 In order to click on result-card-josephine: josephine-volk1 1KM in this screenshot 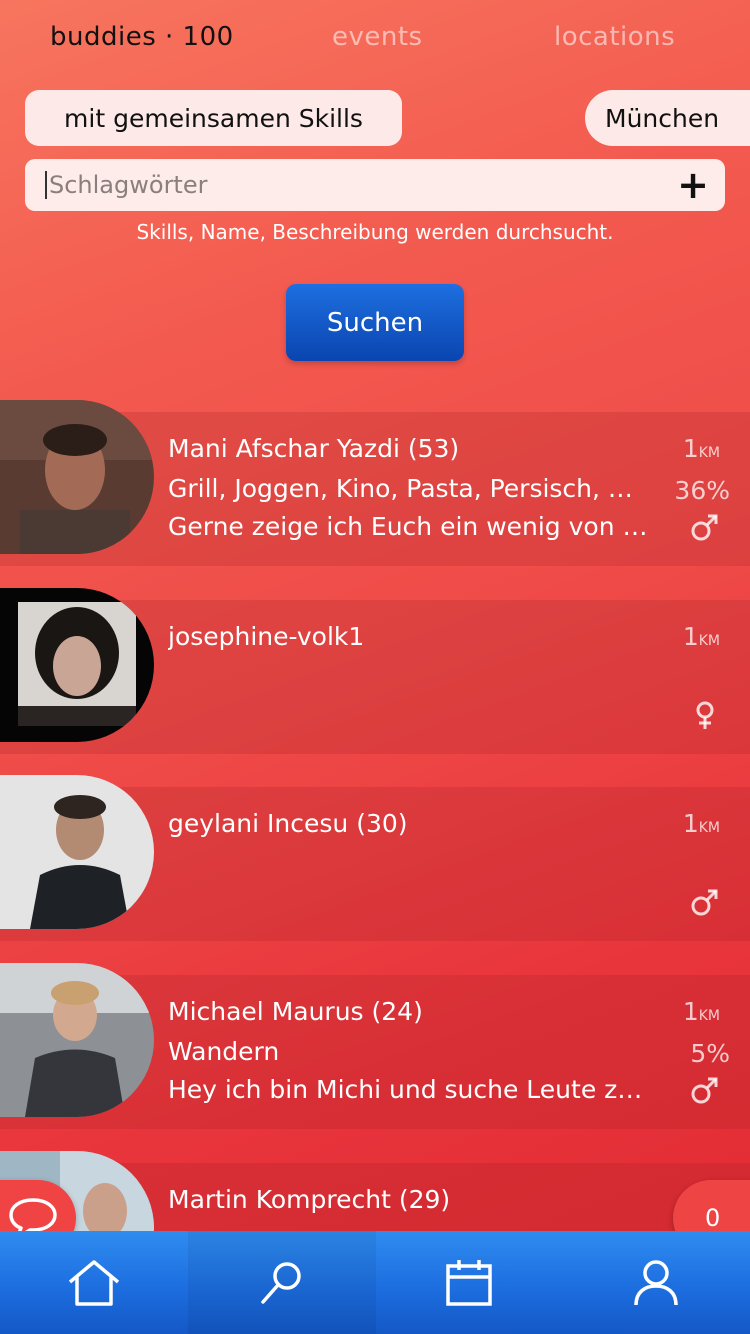, I will do `click(375, 671)`.